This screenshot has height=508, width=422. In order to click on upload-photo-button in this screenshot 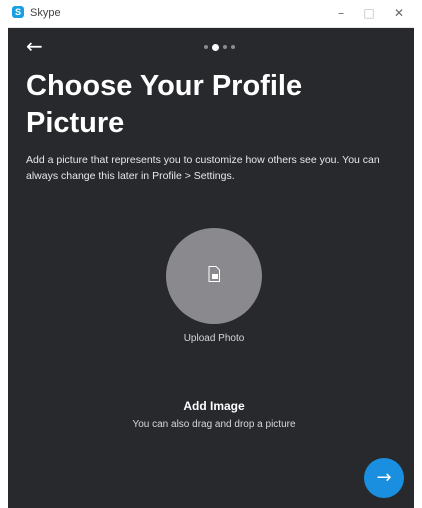, I will do `click(214, 276)`.